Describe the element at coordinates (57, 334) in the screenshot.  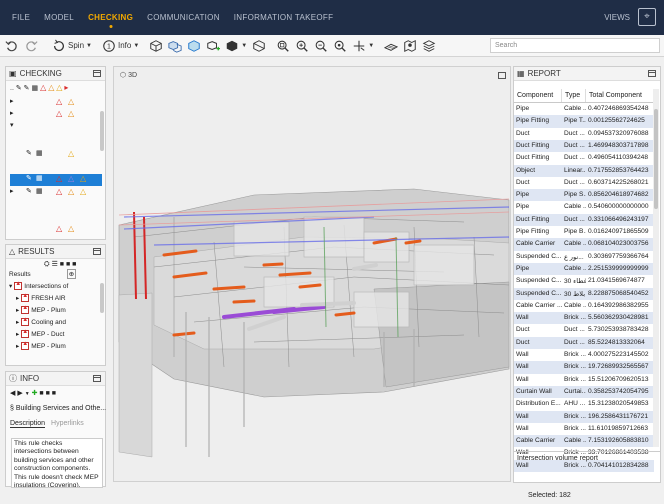
I see `tree-item: ▸MEP - Duct` at that location.